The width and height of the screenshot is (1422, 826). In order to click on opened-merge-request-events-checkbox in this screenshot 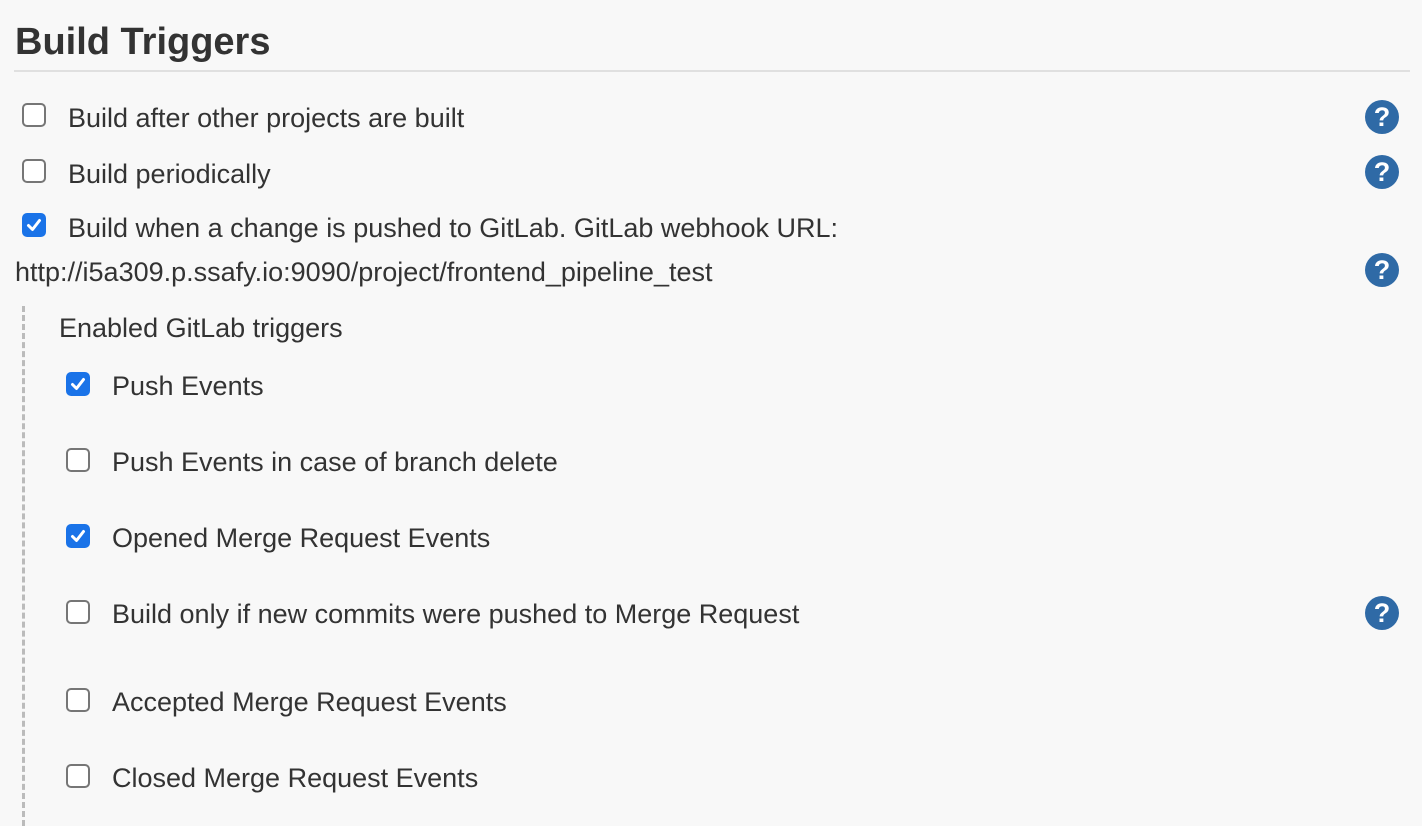, I will do `click(78, 536)`.